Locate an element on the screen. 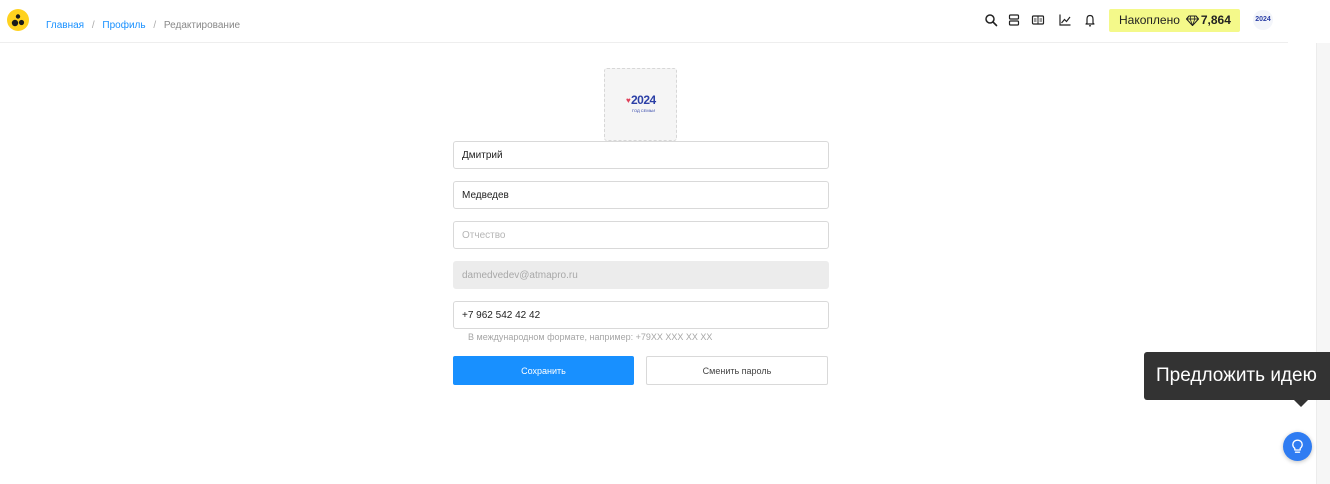  phone-field is located at coordinates (641, 315).